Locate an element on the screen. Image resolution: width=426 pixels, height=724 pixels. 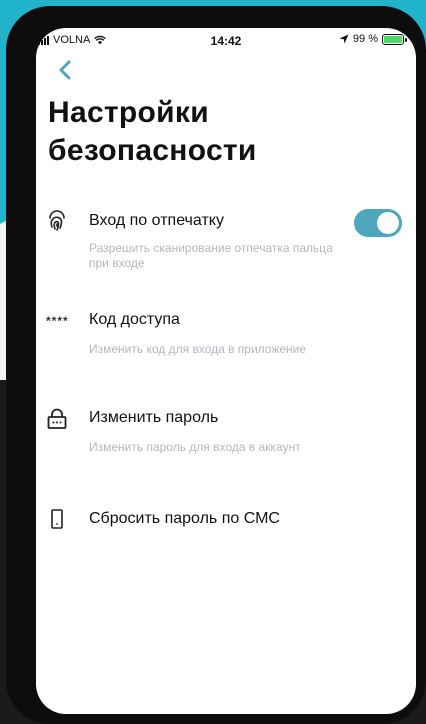
fingerprint-toggle is located at coordinates (378, 223).